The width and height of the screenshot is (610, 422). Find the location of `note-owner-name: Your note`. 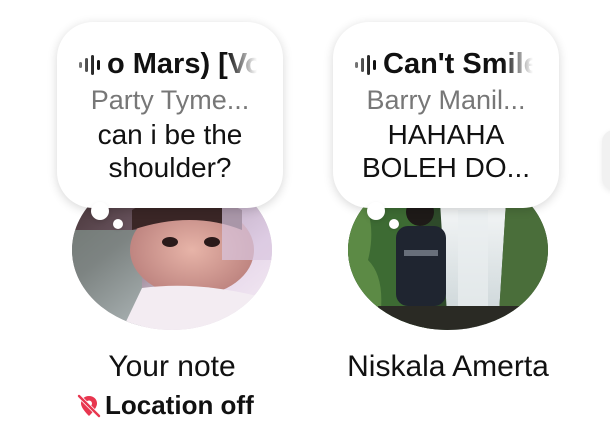

note-owner-name: Your note is located at coordinates (172, 366).